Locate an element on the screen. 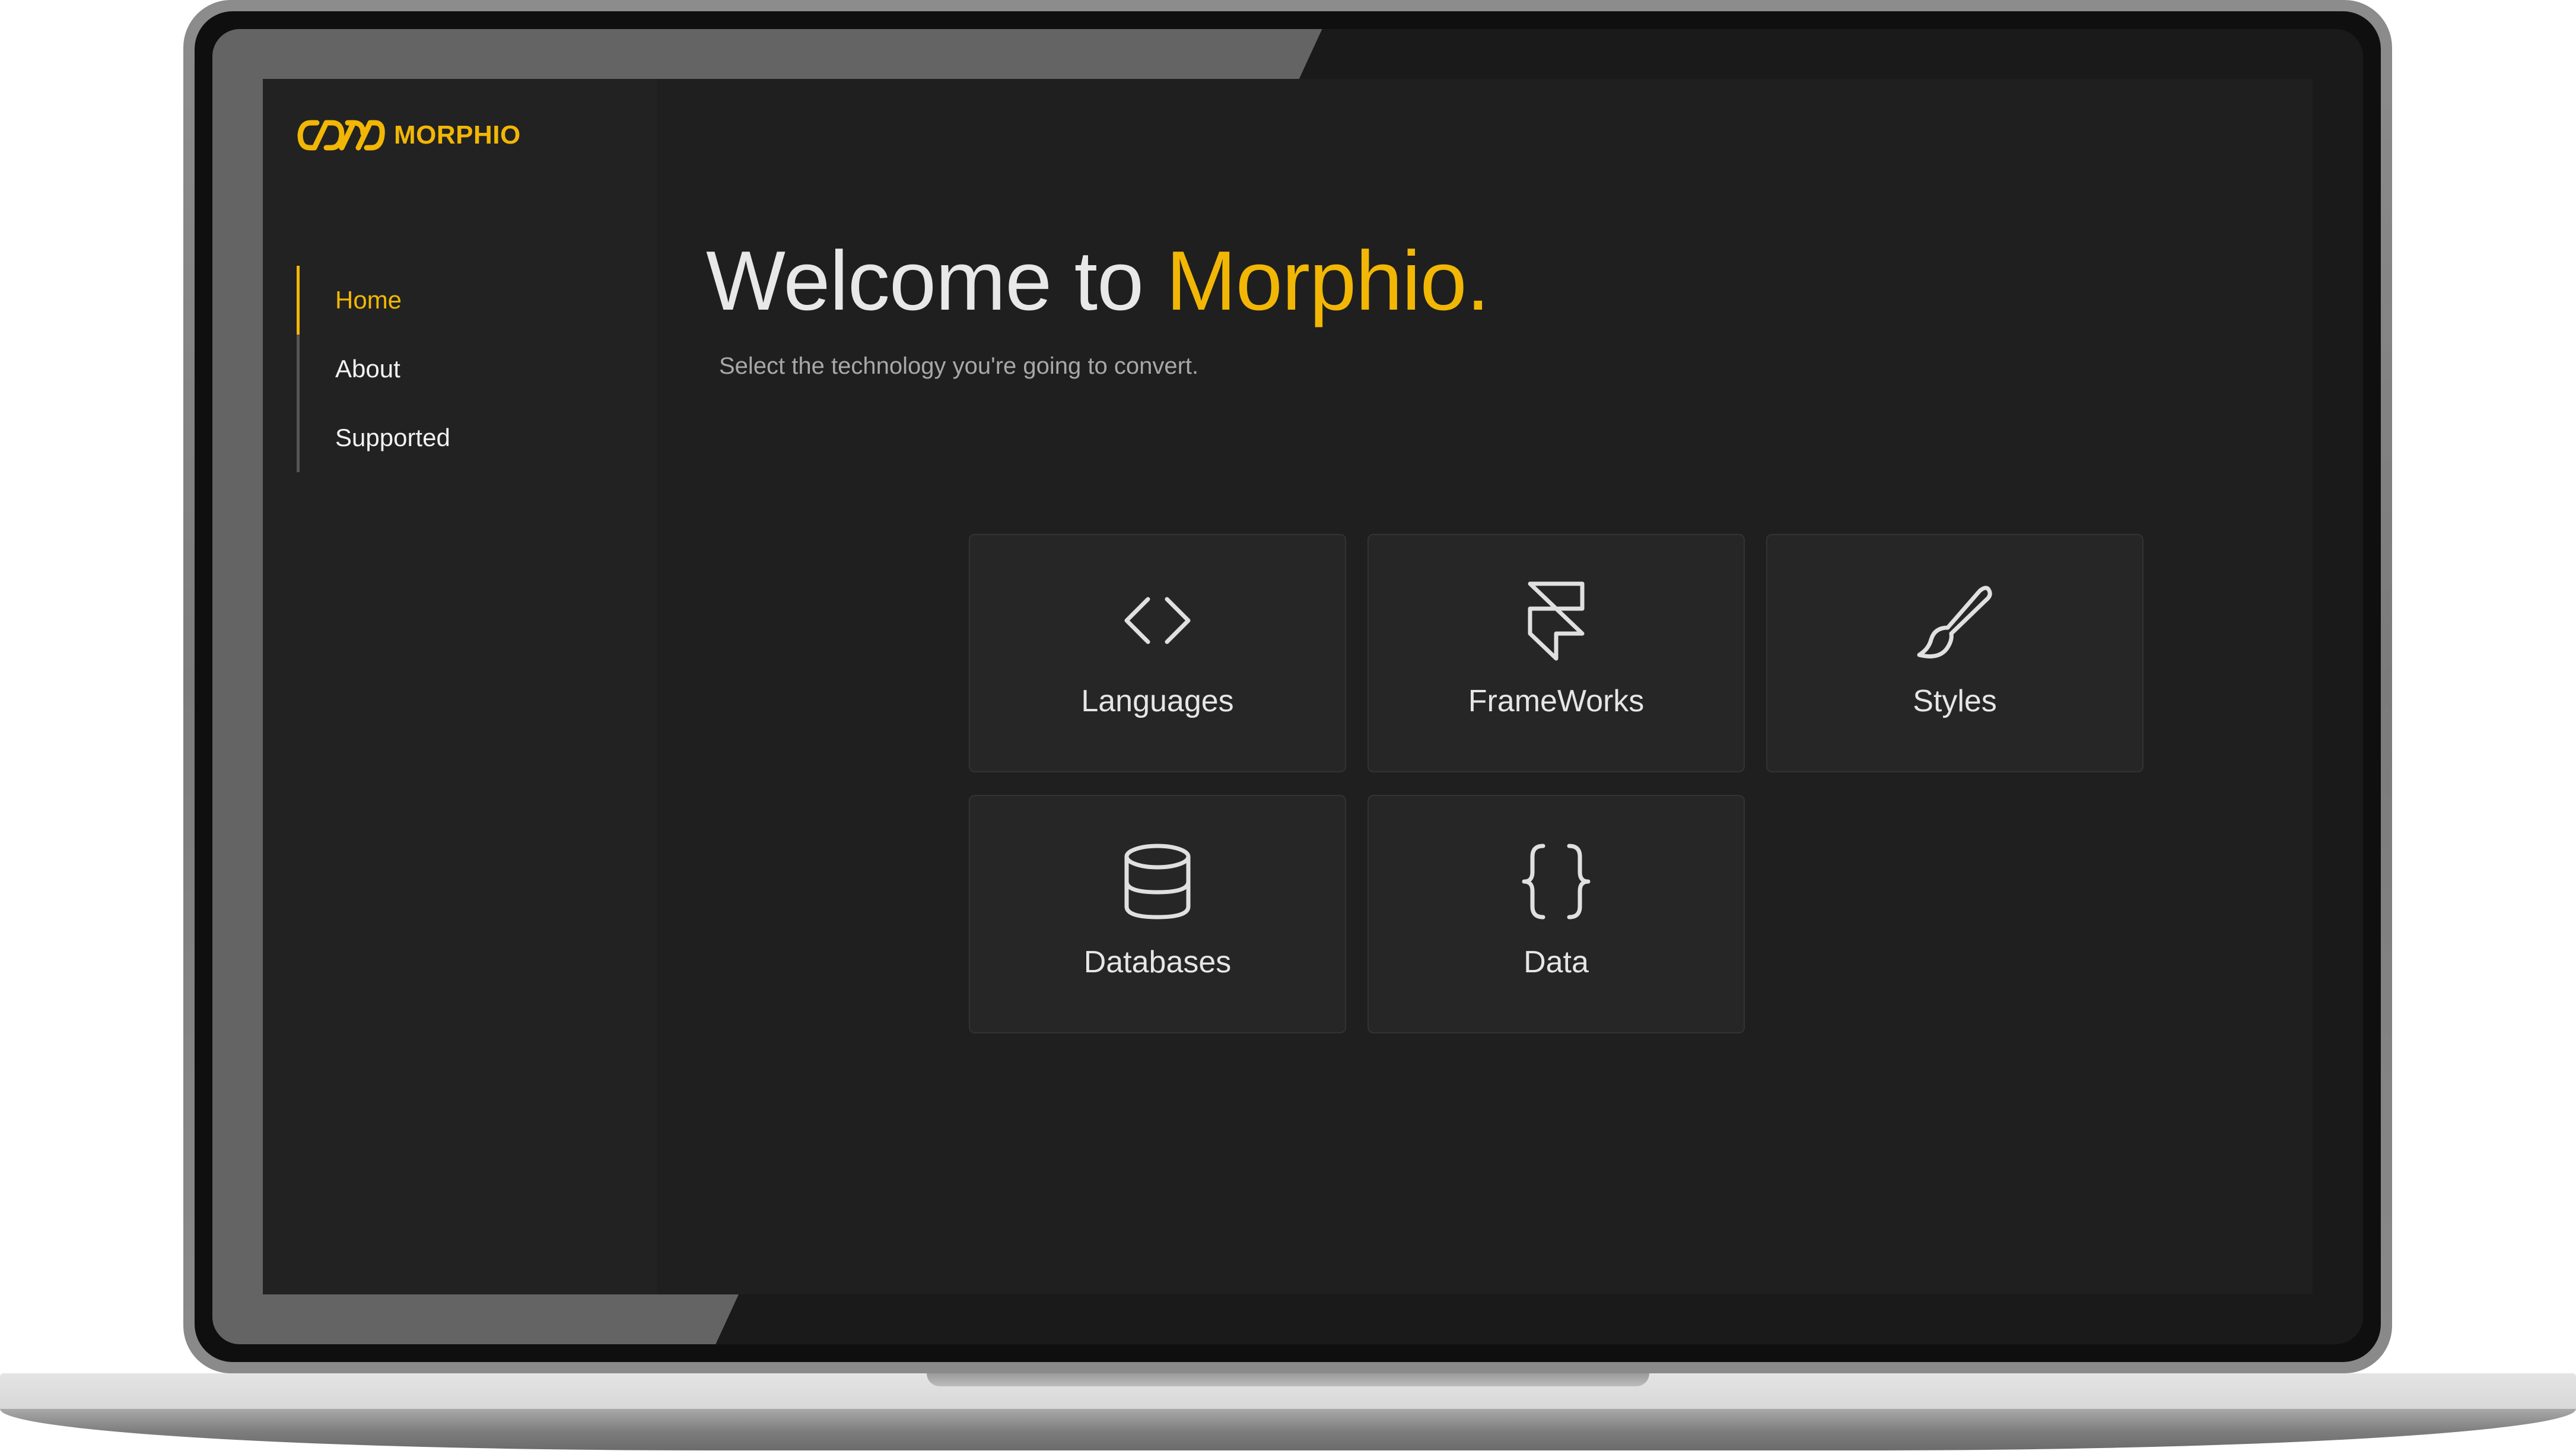 The image size is (2576, 1454). framer-icon is located at coordinates (1556, 621).